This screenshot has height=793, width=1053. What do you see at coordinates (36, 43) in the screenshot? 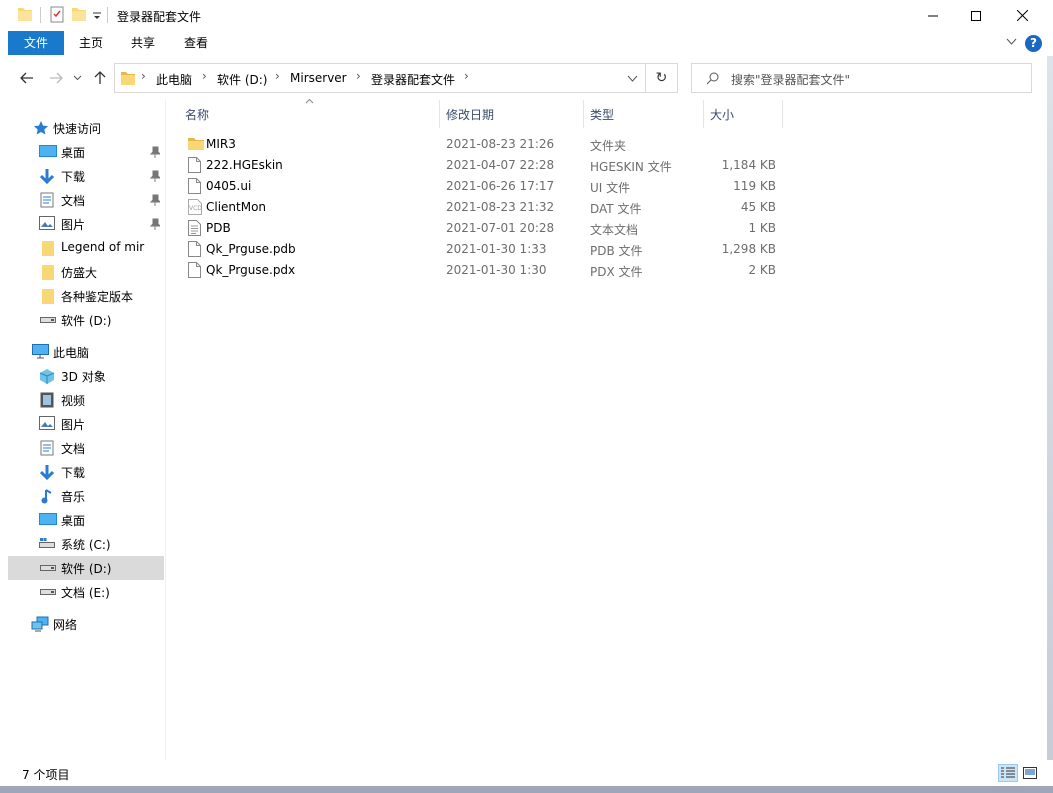
I see `tab-file: 文件` at bounding box center [36, 43].